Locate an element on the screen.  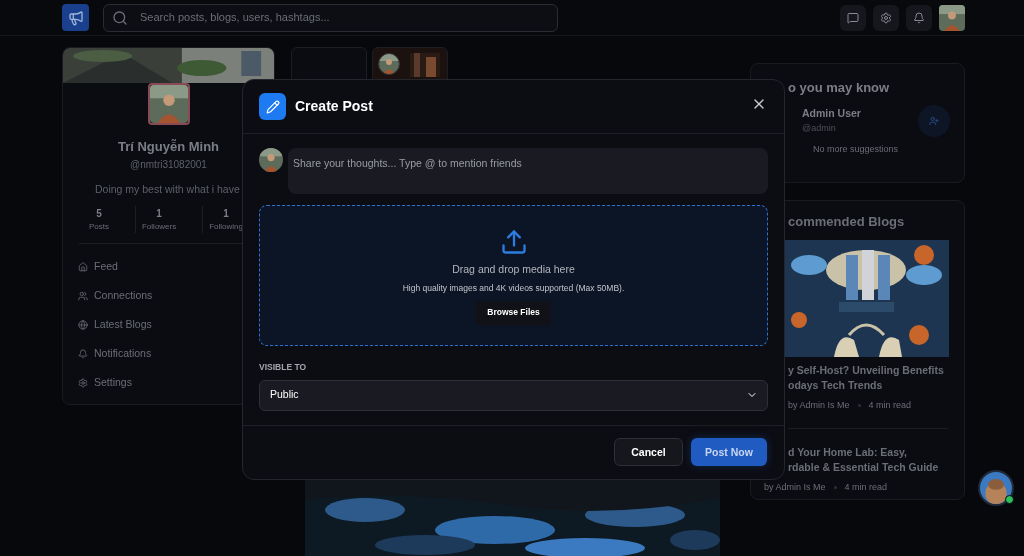
card-title: commended Blogs is located at coordinates (847, 222).